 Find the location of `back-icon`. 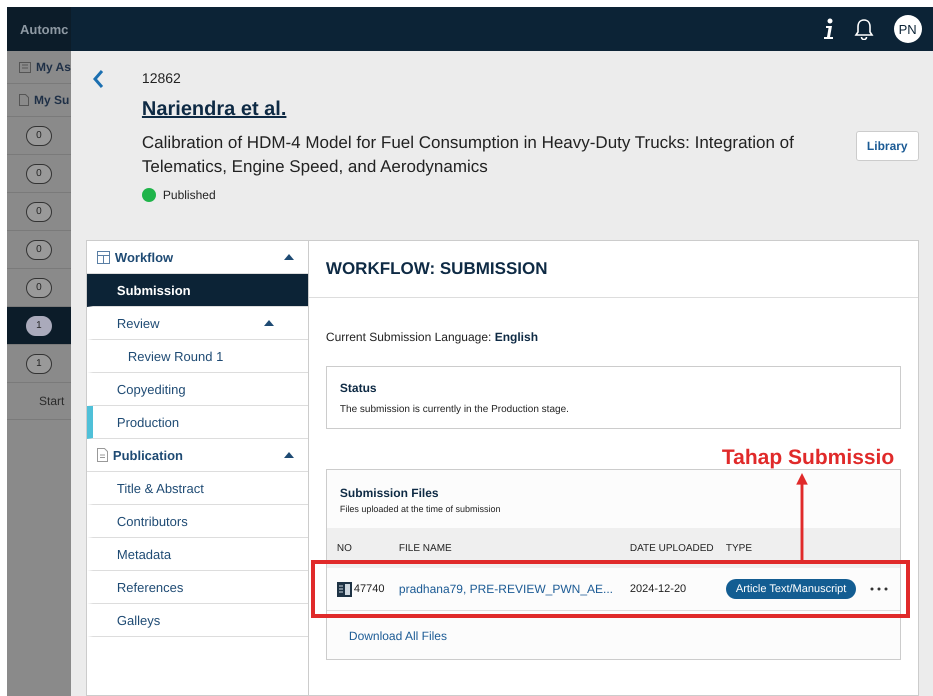

back-icon is located at coordinates (98, 79).